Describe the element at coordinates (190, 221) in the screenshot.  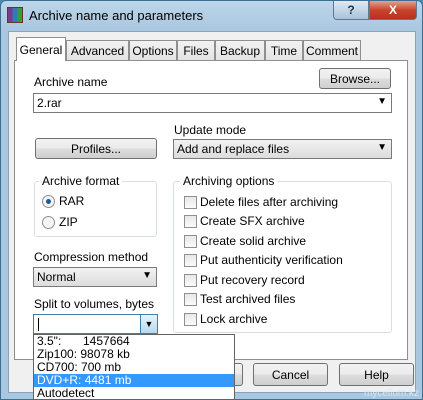
I see `checkbox-create-sfx` at that location.